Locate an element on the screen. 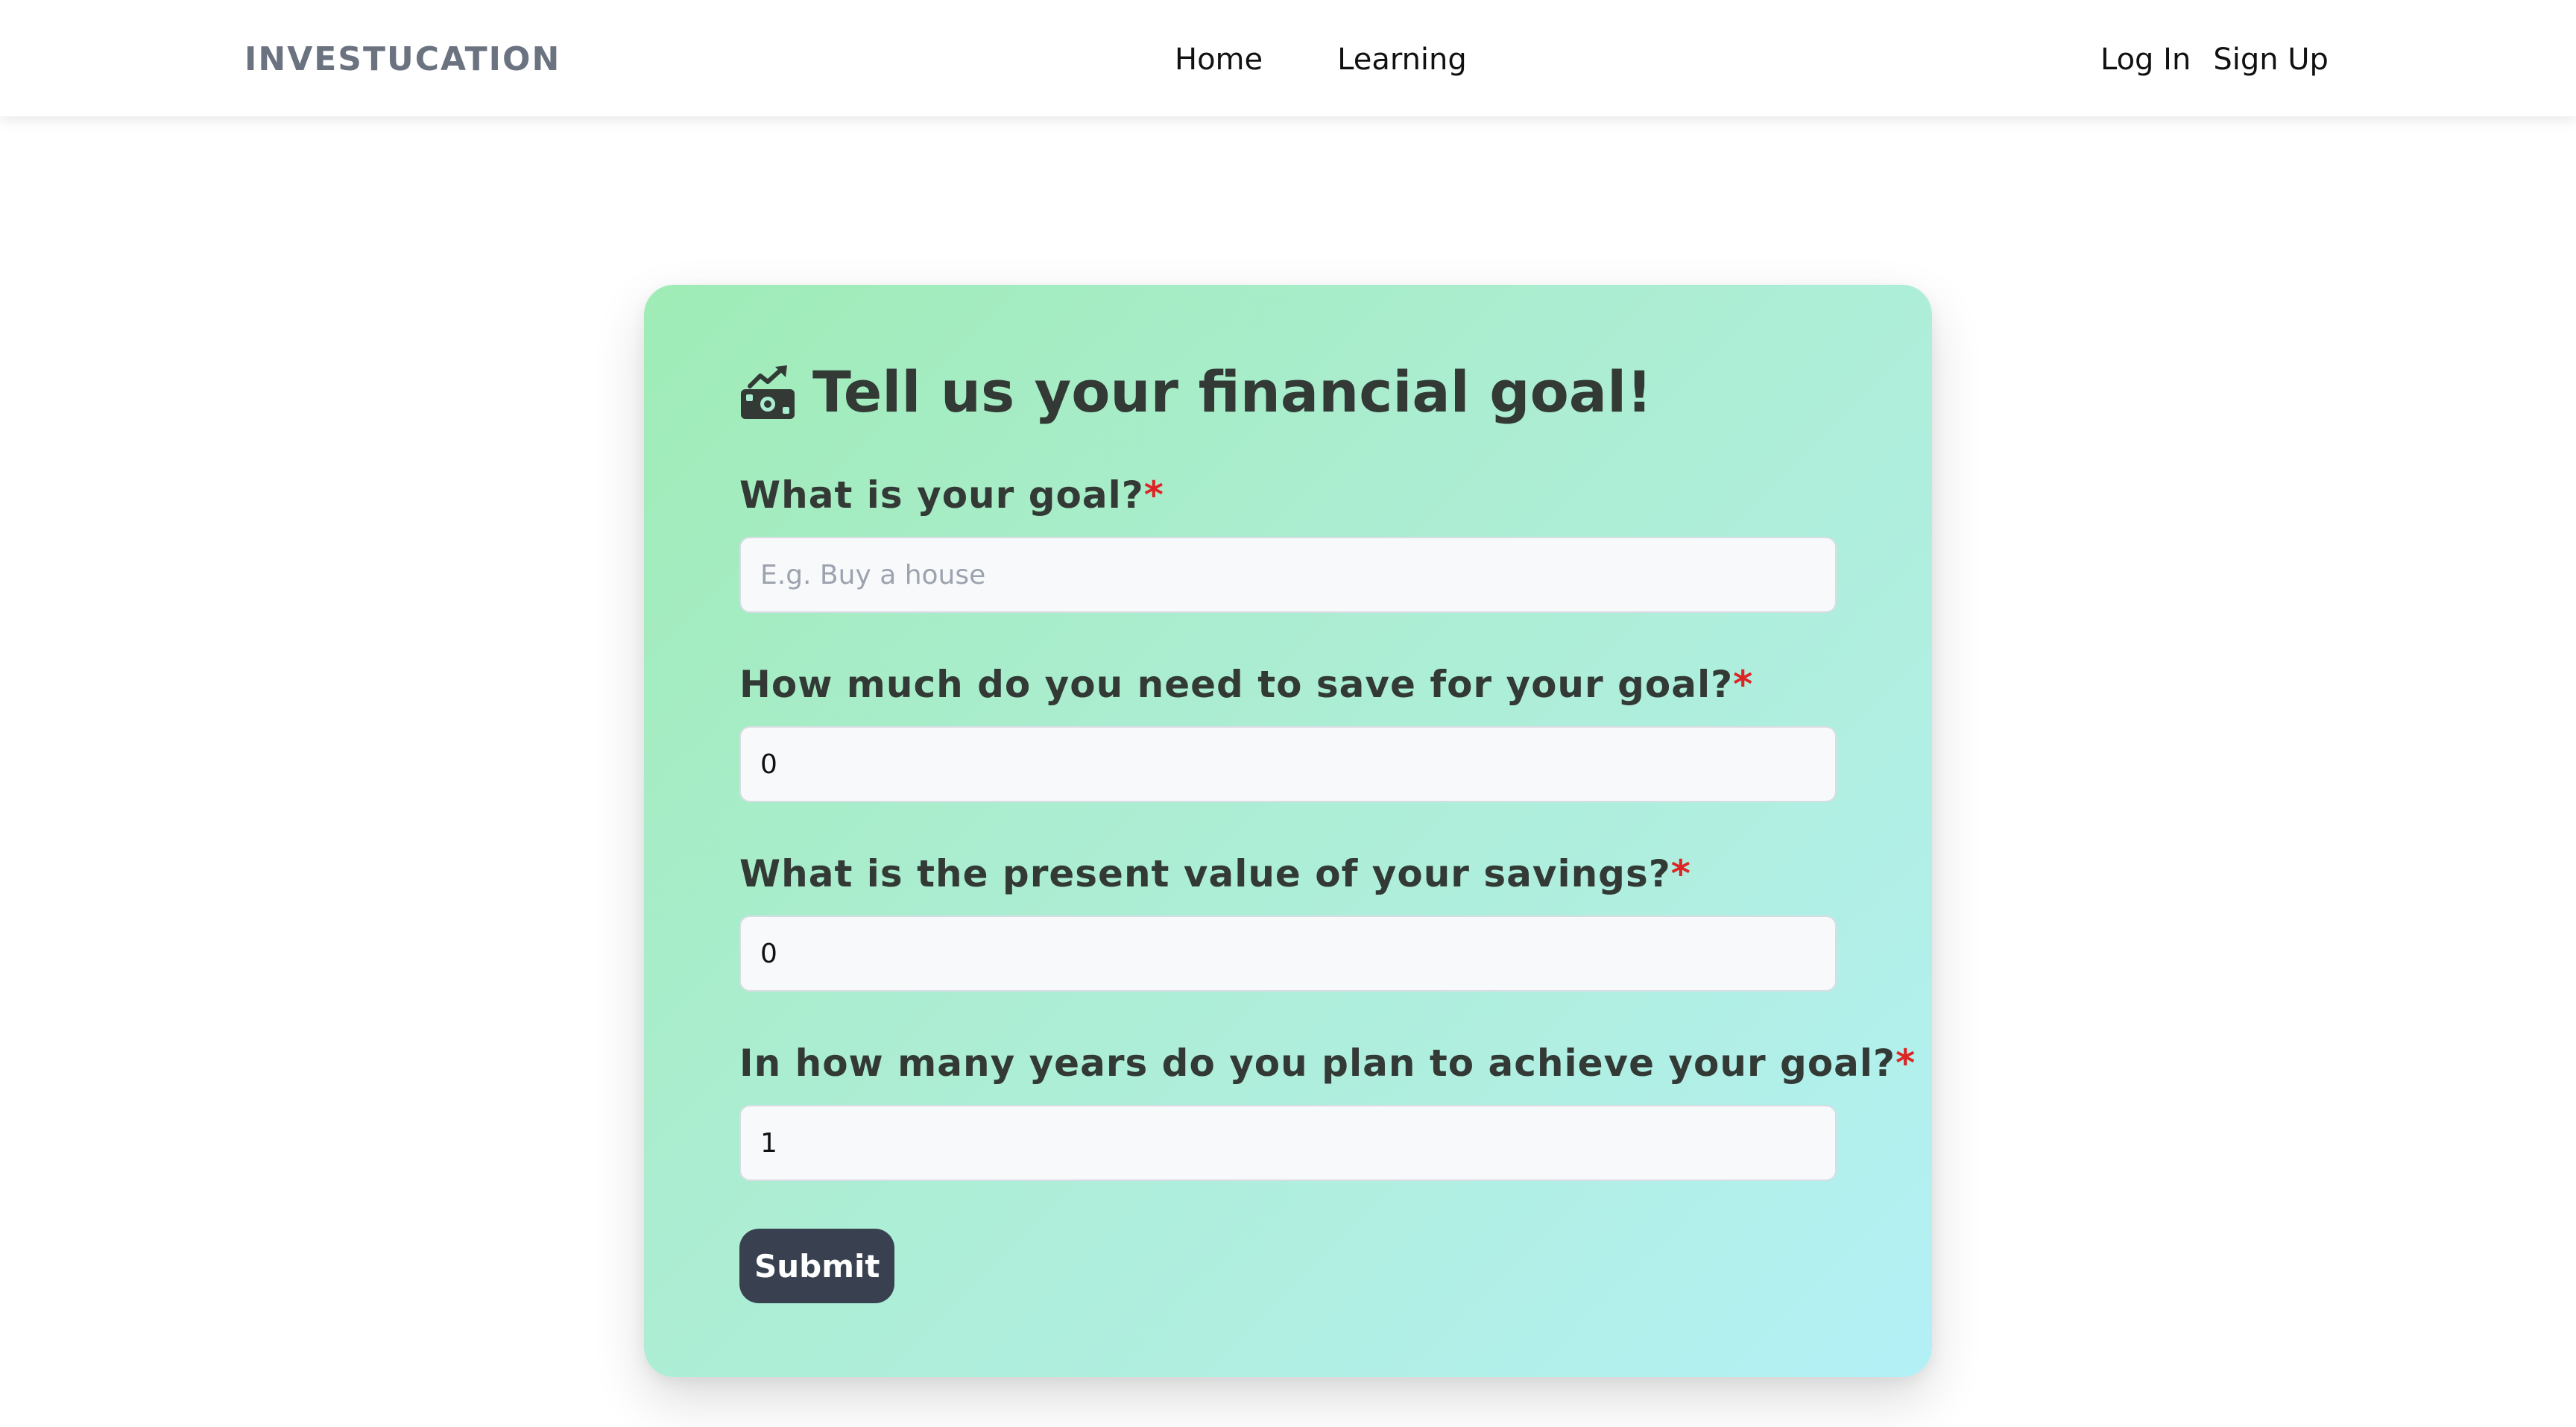 Image resolution: width=2576 pixels, height=1427 pixels. nav-link-home: Home is located at coordinates (1219, 60).